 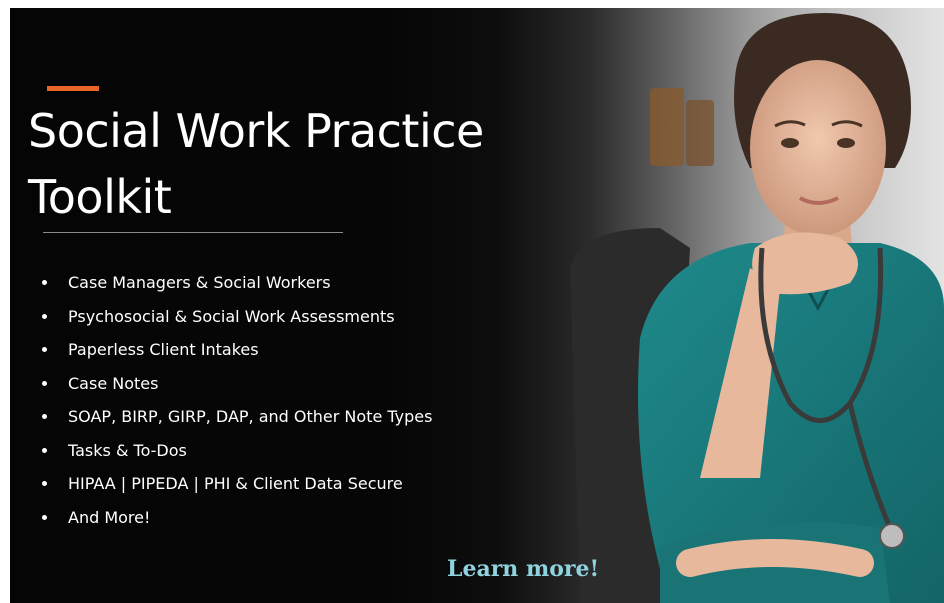 I want to click on title-line-2: Toolkit, so click(x=100, y=197).